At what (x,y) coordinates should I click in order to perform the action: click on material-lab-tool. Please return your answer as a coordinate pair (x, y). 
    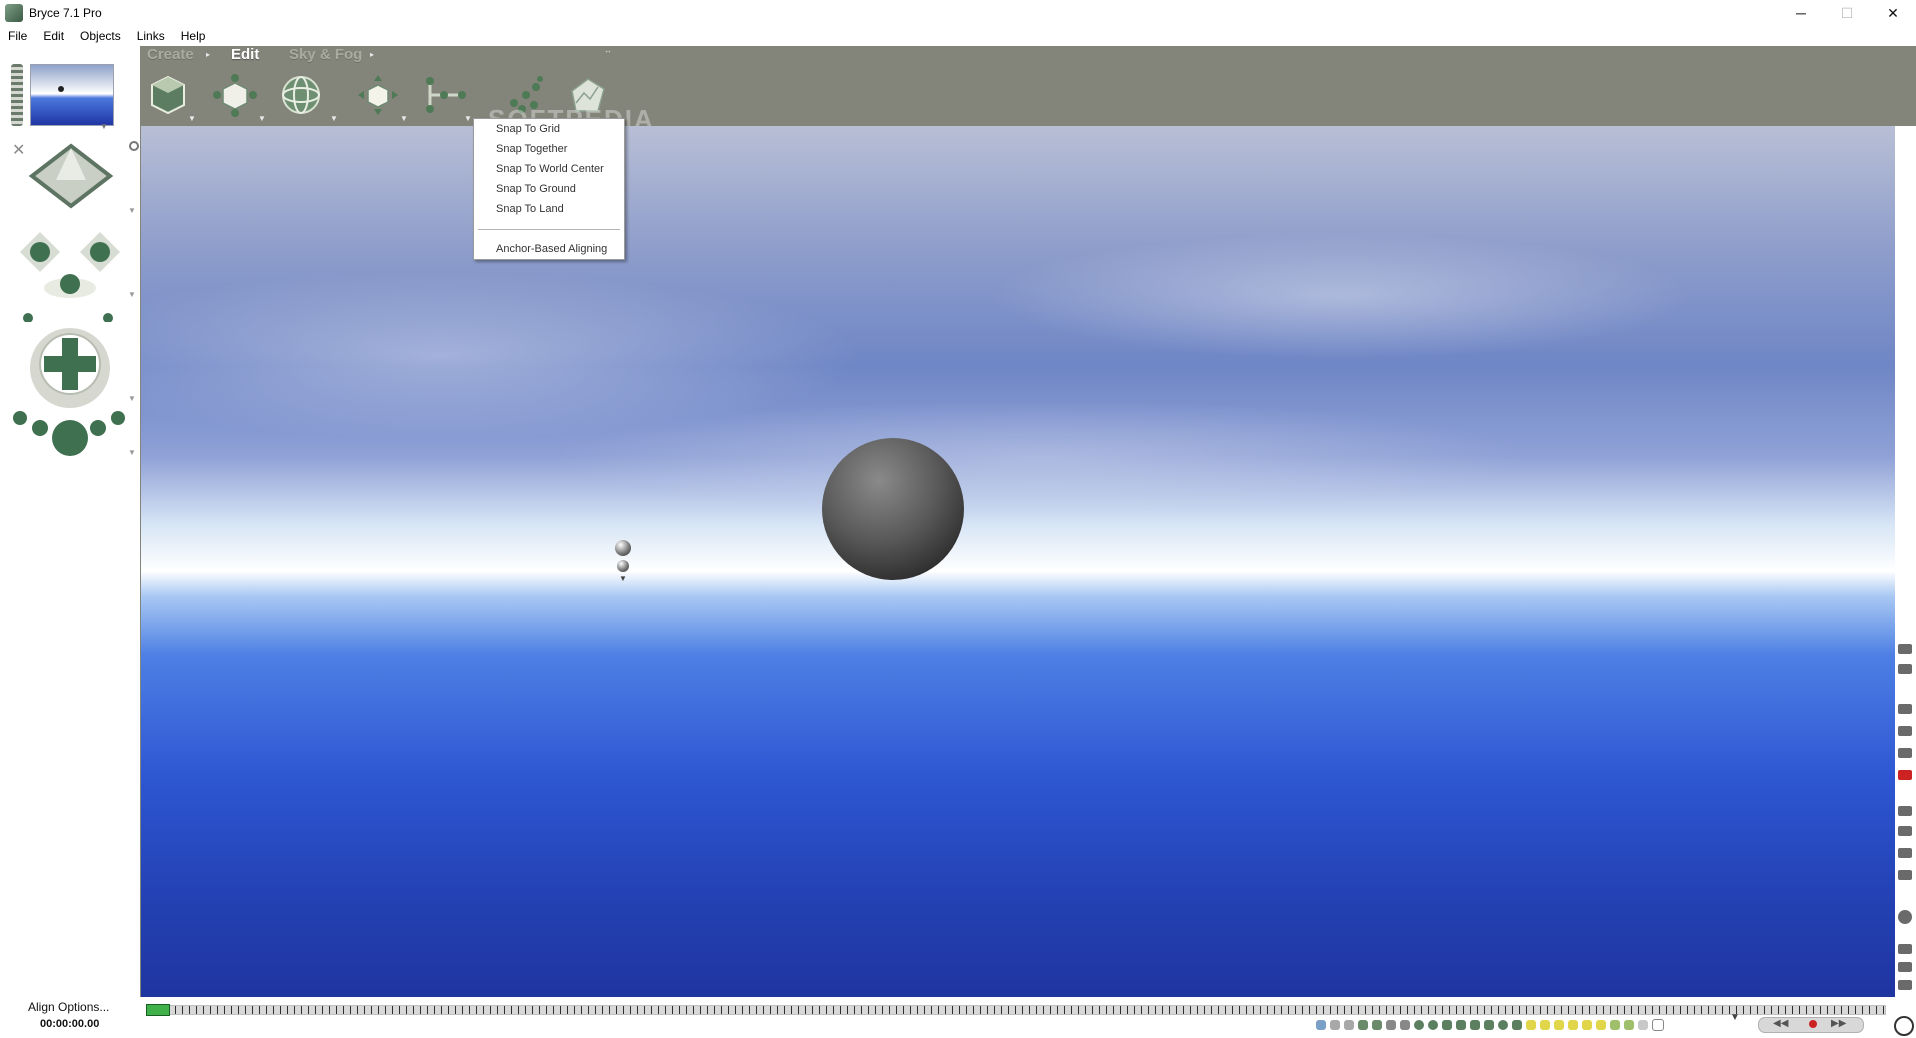
    Looking at the image, I should click on (168, 95).